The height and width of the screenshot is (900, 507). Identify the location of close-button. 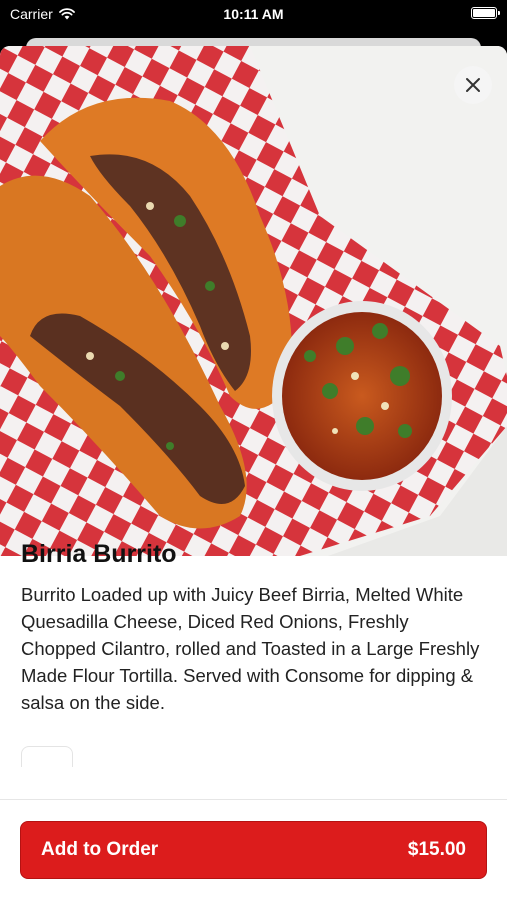
(473, 85).